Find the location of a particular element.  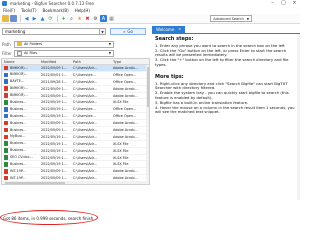

grid-icon: ▦ is located at coordinates (111, 18).